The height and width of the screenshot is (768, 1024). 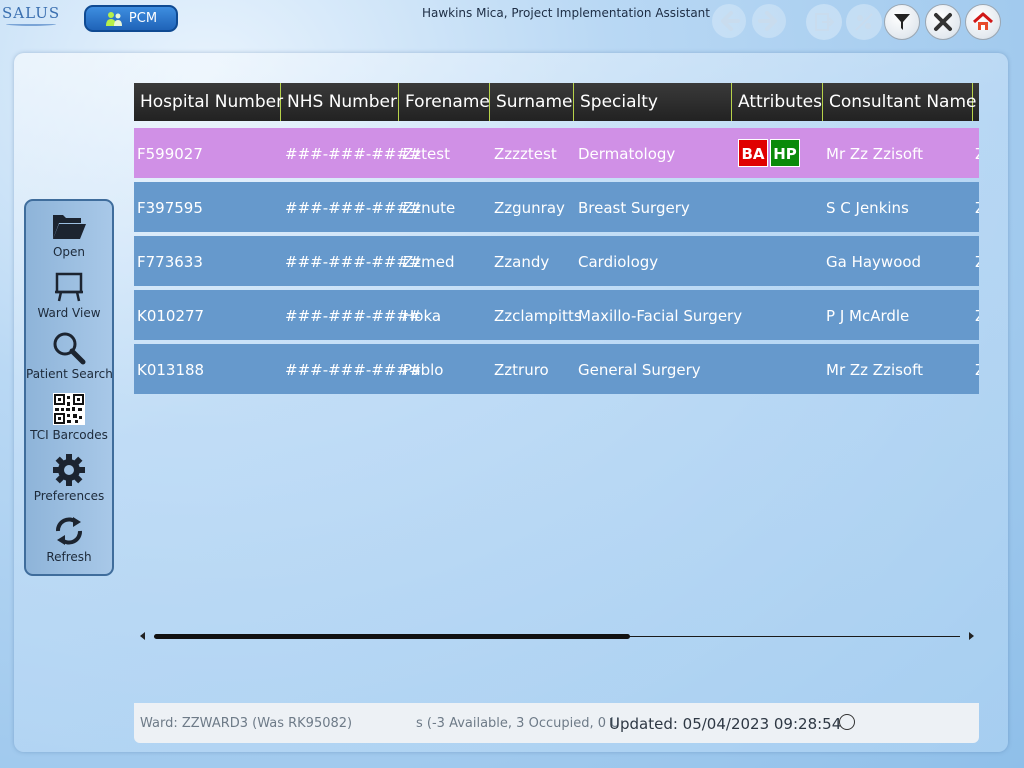 I want to click on cell-surname: Zzandy, so click(x=522, y=262).